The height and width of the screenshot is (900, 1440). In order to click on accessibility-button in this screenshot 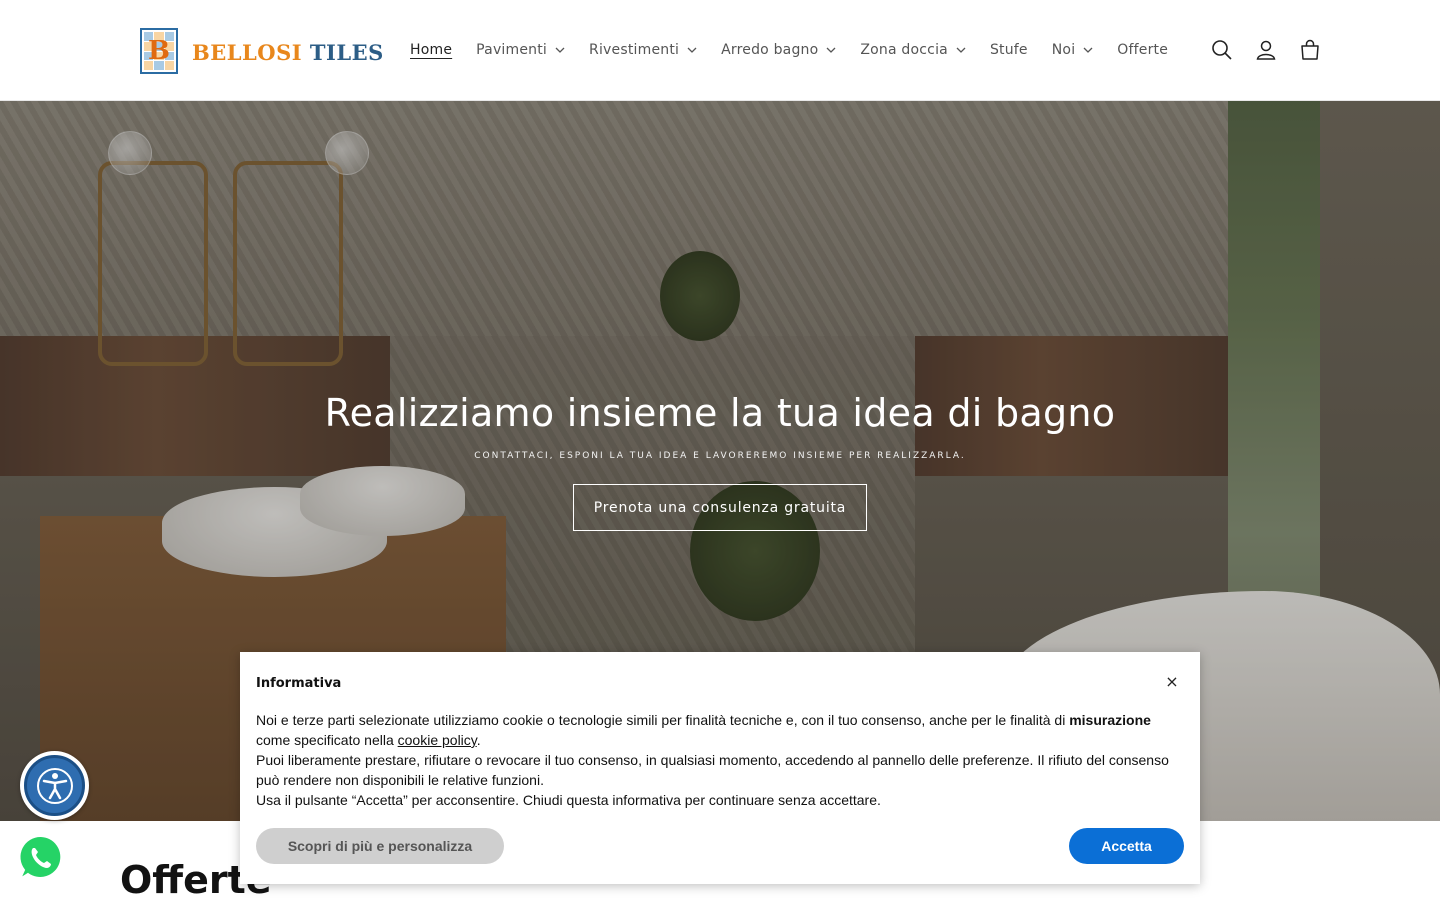, I will do `click(54, 785)`.